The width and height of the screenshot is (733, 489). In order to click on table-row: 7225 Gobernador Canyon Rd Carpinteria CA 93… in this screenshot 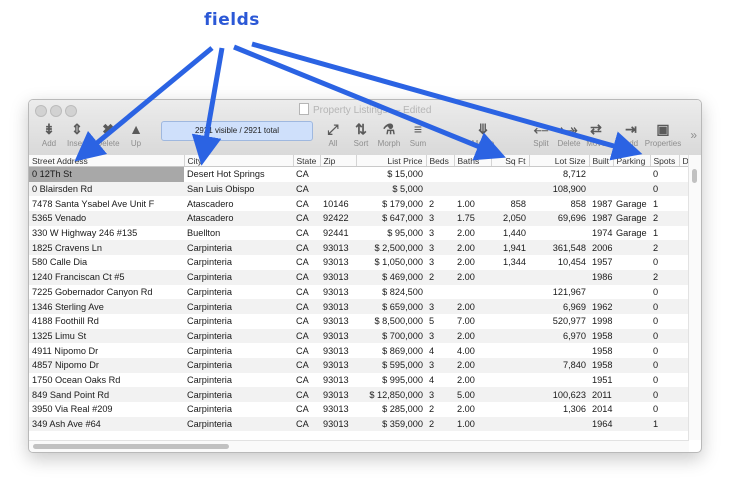, I will do `click(359, 292)`.